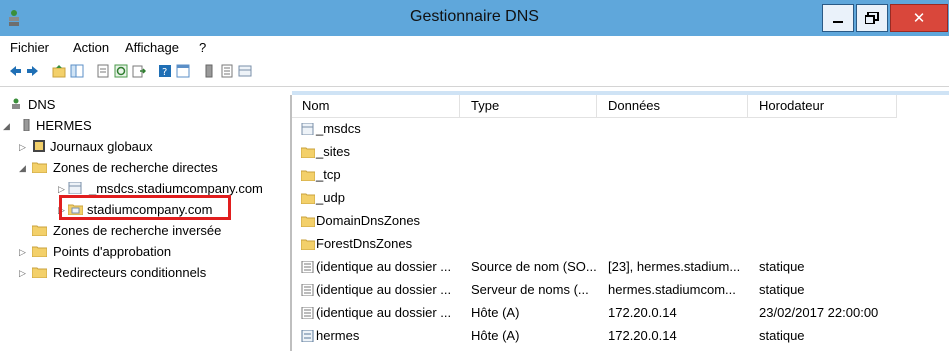  I want to click on tree-label-trust-points: Points d'approbation, so click(112, 251).